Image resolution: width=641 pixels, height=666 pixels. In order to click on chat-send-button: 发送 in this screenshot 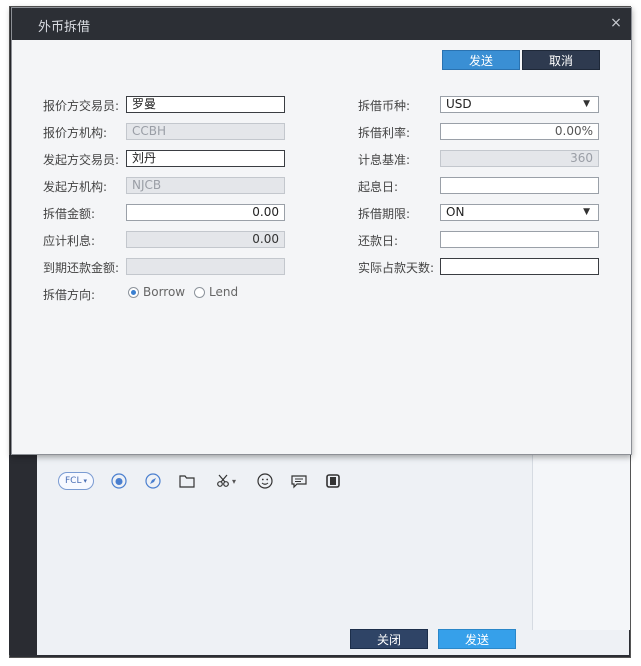, I will do `click(477, 639)`.